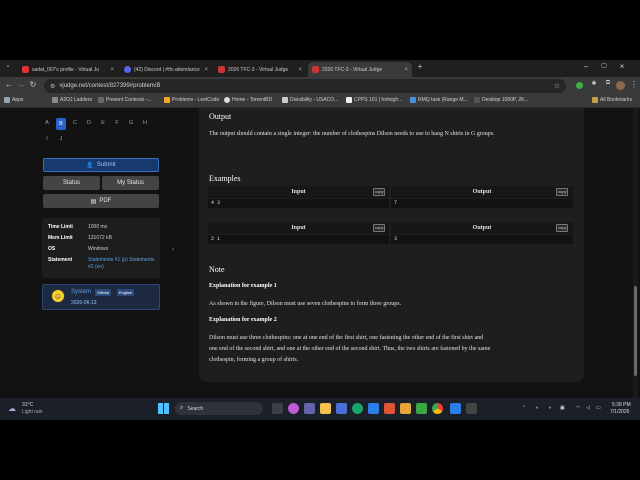 This screenshot has height=480, width=640. Describe the element at coordinates (612, 100) in the screenshot. I see `bookmark-all: All Bookmarks` at that location.